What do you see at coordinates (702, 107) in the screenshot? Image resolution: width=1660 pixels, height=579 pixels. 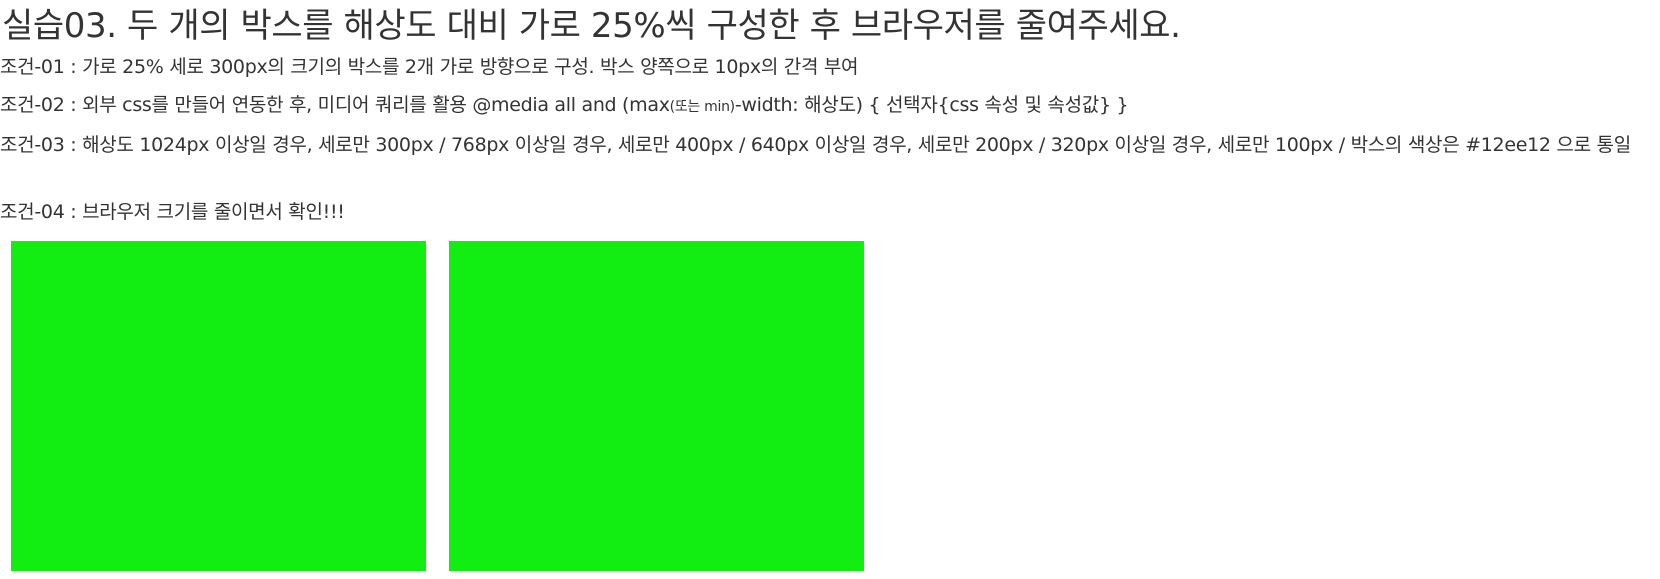 I see `condition-02-small-text: (또는 min)` at bounding box center [702, 107].